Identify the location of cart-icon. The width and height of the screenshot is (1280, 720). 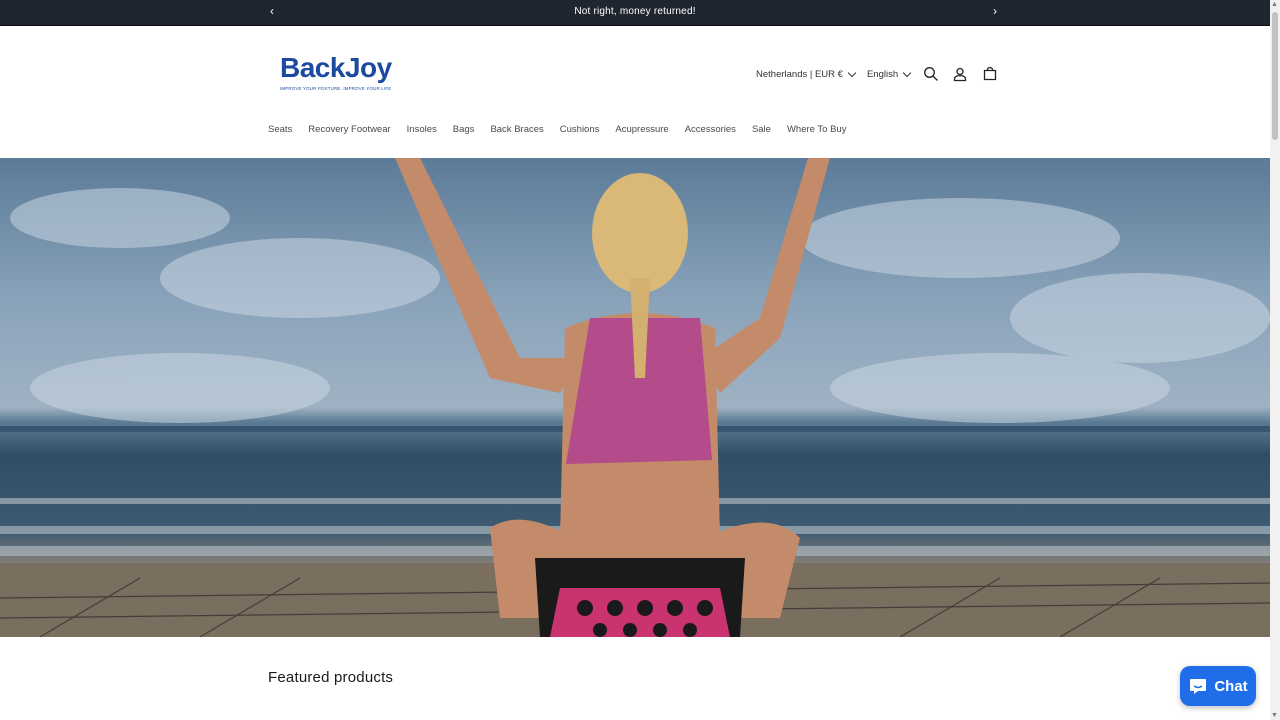
(990, 74).